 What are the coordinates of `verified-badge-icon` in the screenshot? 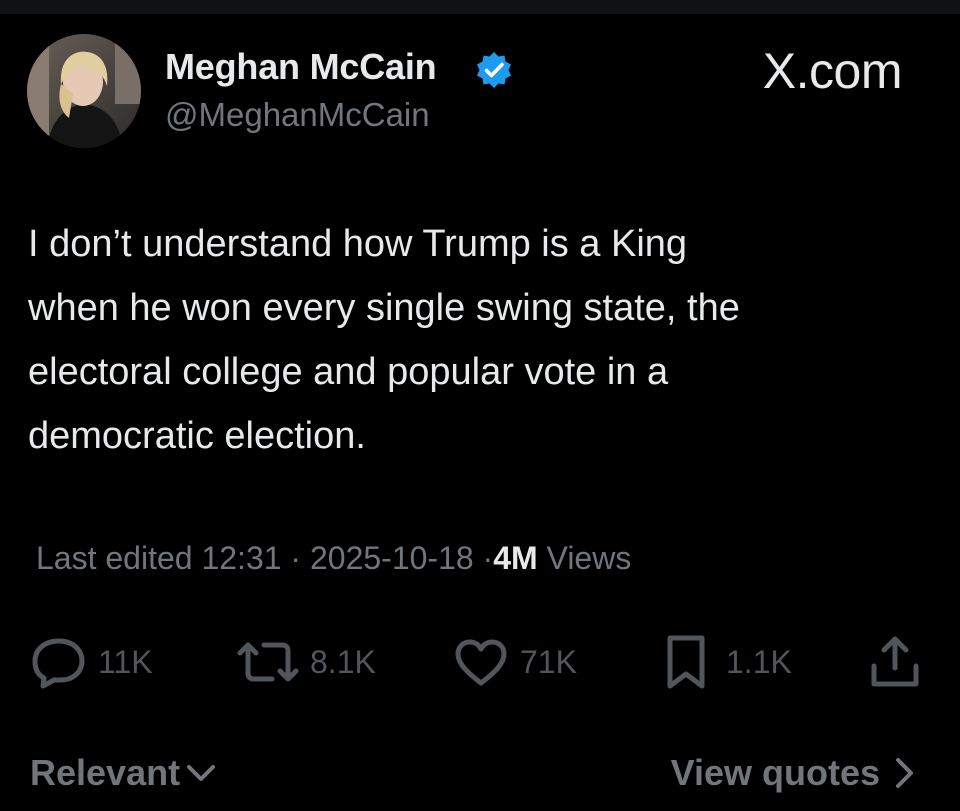 It's located at (494, 70).